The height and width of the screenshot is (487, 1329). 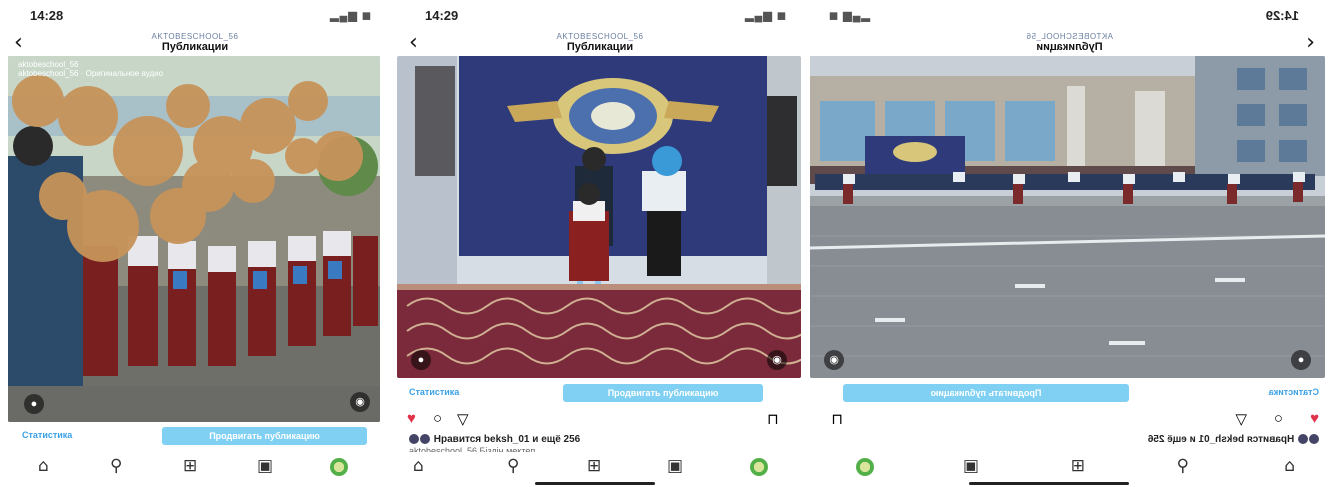 I want to click on status-bar: 14:28 ▂▄▆ ◼, so click(x=195, y=17).